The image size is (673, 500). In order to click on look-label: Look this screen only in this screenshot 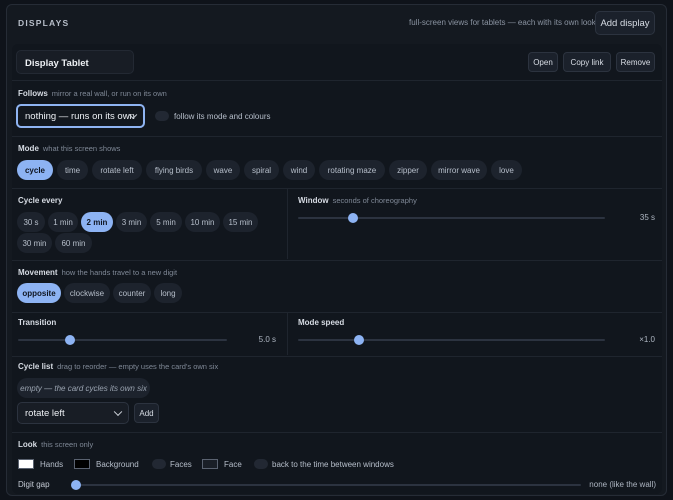, I will do `click(55, 444)`.